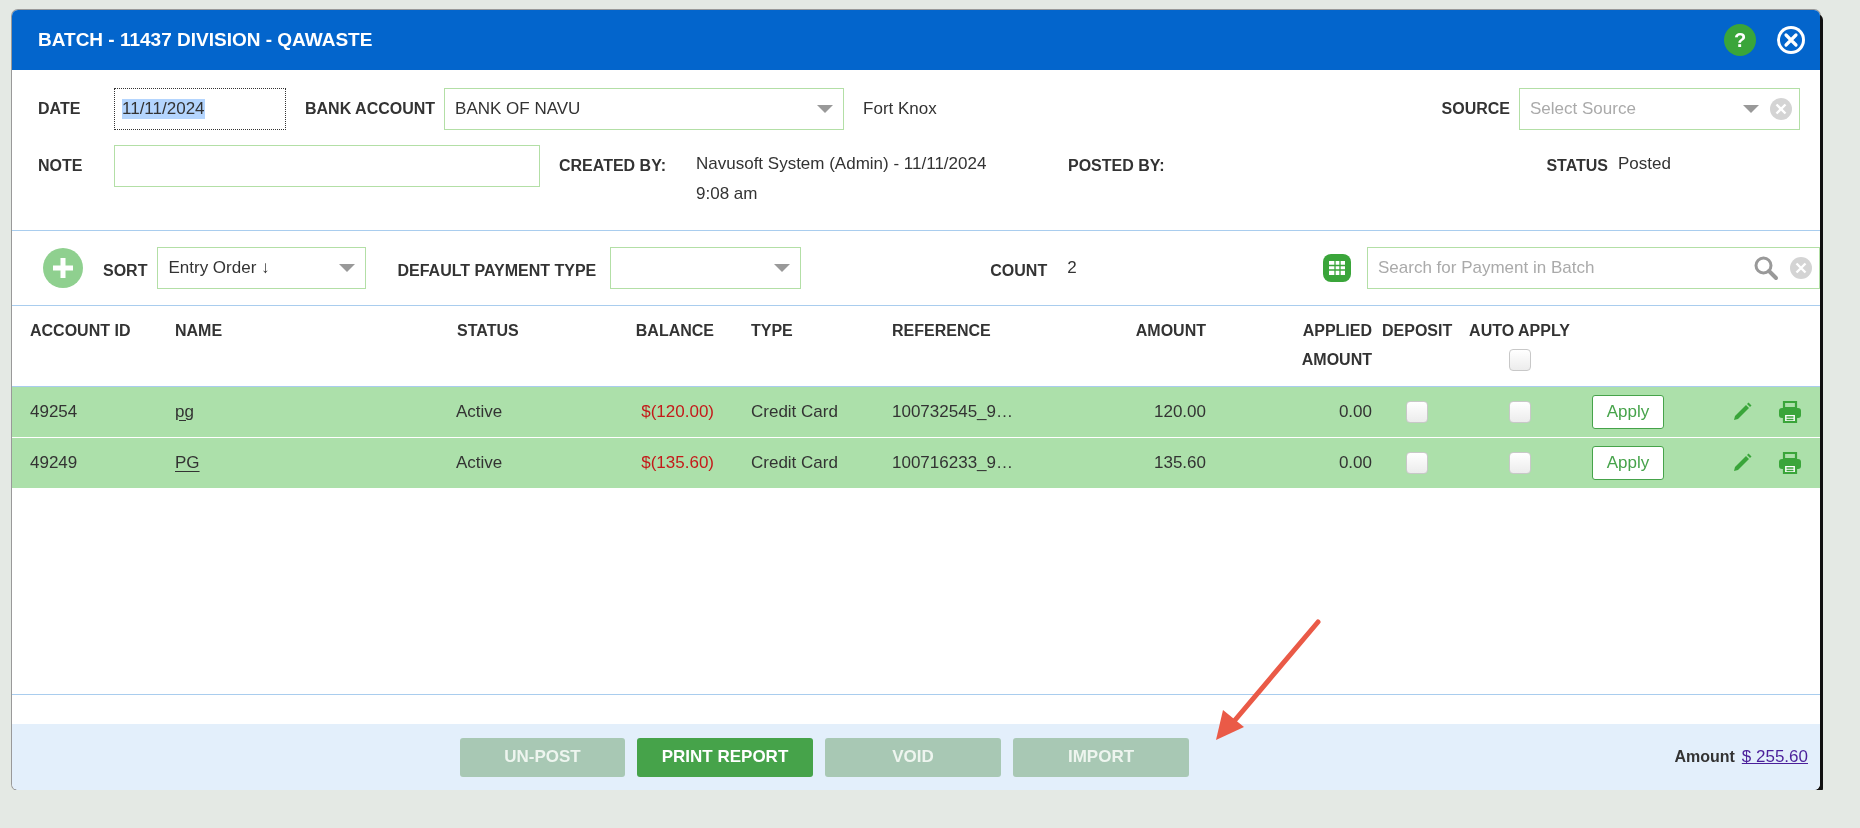  I want to click on note-field, so click(327, 166).